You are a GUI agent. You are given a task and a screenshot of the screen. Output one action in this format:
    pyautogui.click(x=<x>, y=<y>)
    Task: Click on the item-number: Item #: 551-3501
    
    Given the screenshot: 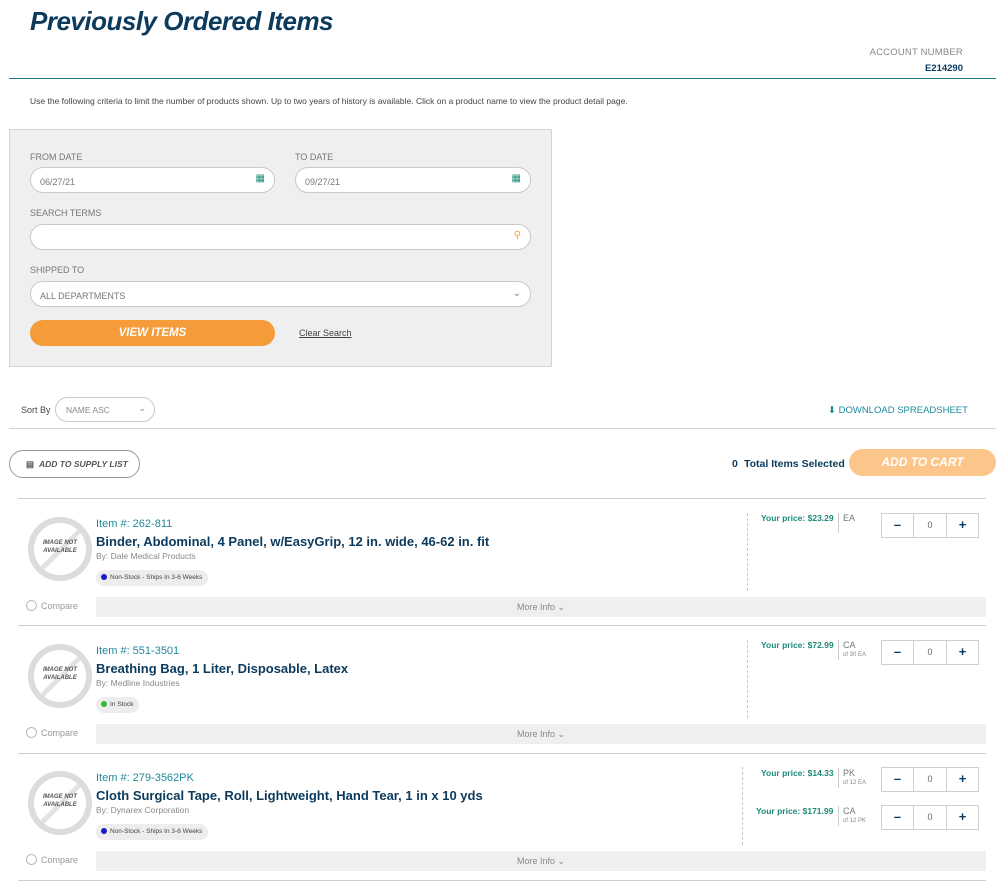 What is the action you would take?
    pyautogui.click(x=138, y=651)
    